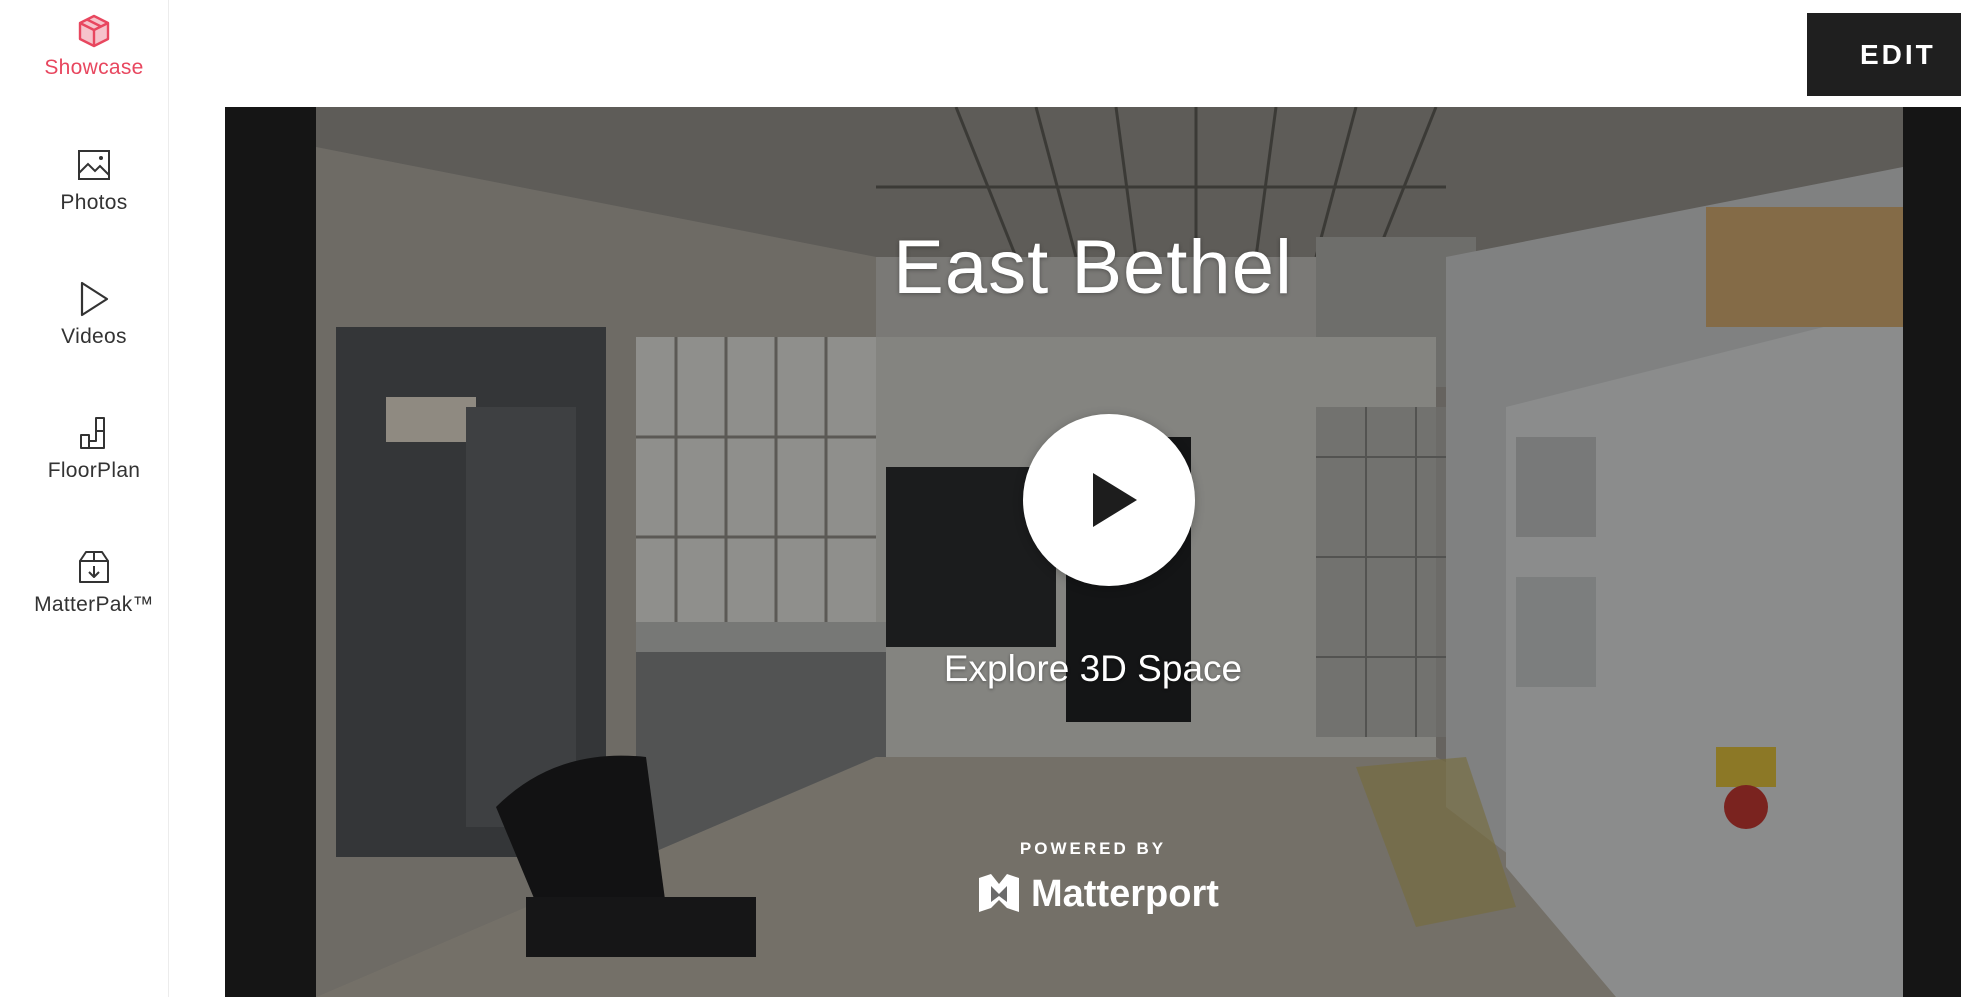  I want to click on sidebar-item-label: Showcase, so click(94, 67).